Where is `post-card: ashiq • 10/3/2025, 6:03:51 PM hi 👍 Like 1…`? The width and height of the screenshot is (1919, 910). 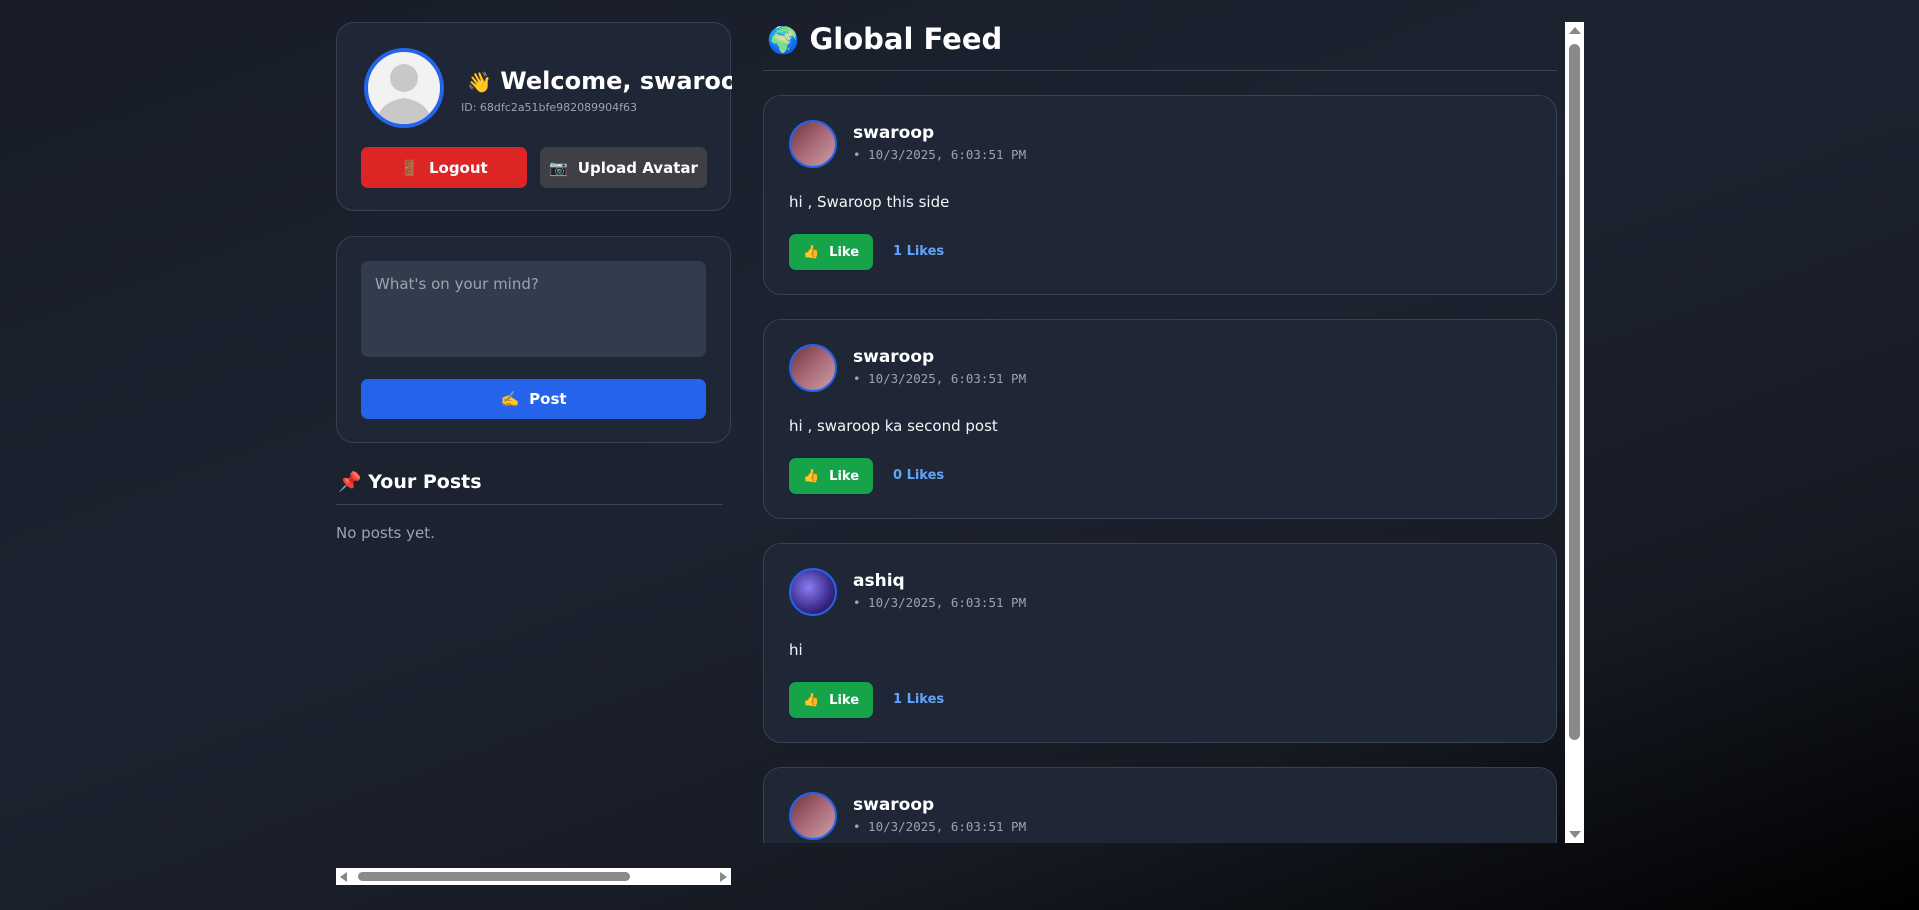
post-card: ashiq • 10/3/2025, 6:03:51 PM hi 👍 Like 1… is located at coordinates (1160, 643).